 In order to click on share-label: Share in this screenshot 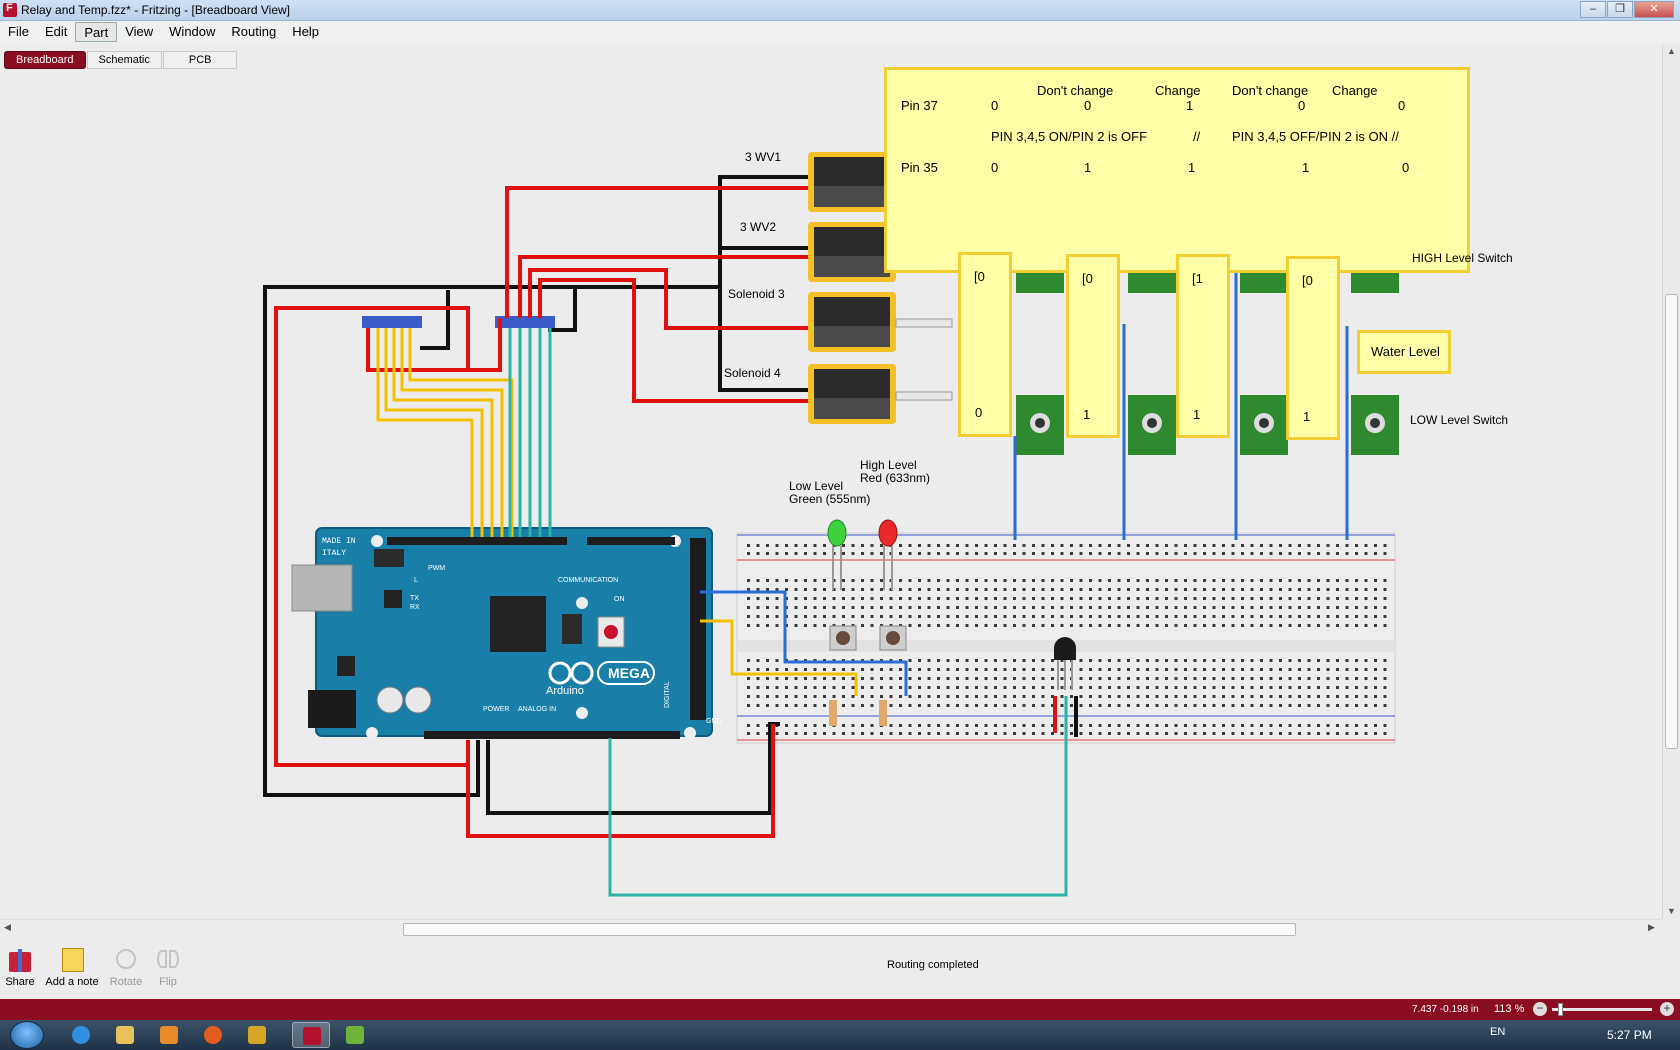, I will do `click(20, 982)`.